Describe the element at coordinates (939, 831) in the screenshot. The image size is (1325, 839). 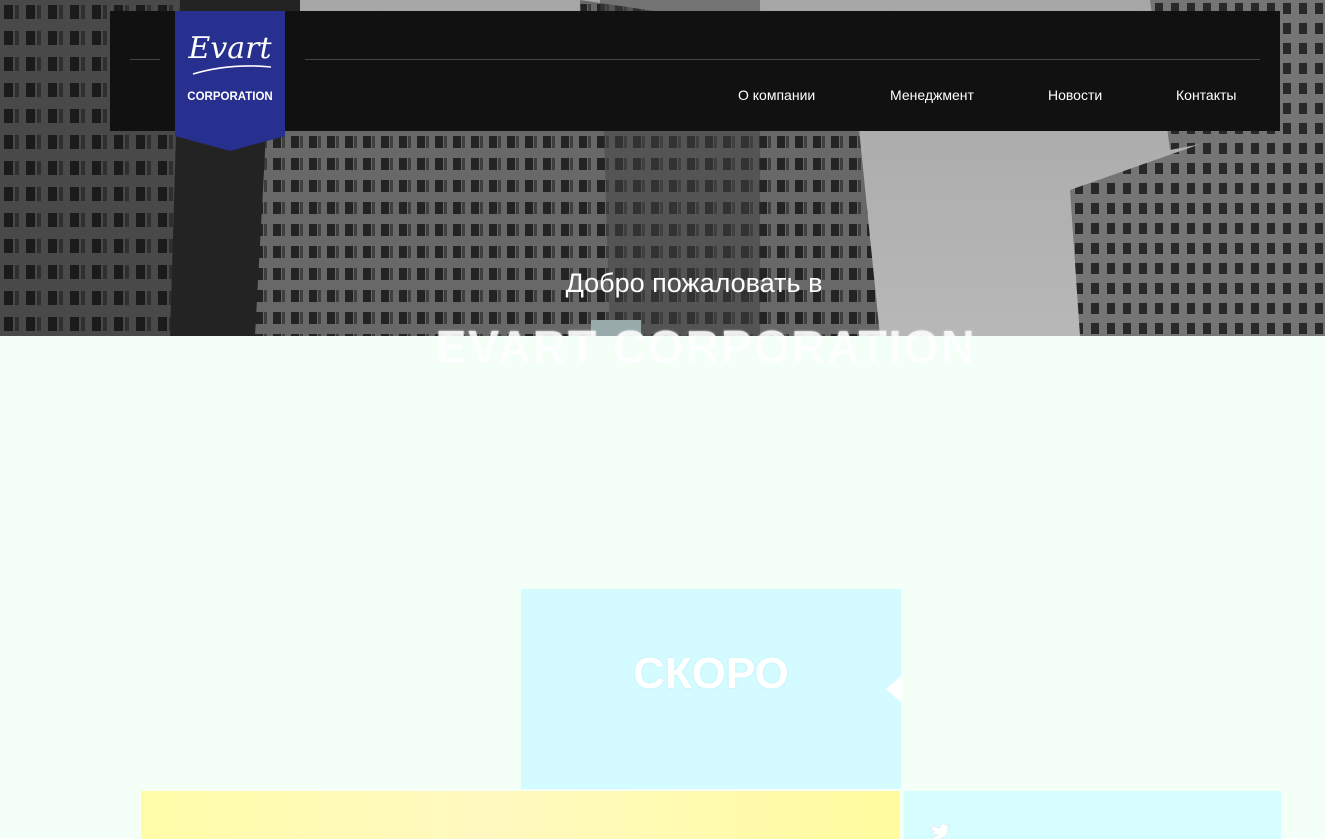
I see `twitter-icon` at that location.